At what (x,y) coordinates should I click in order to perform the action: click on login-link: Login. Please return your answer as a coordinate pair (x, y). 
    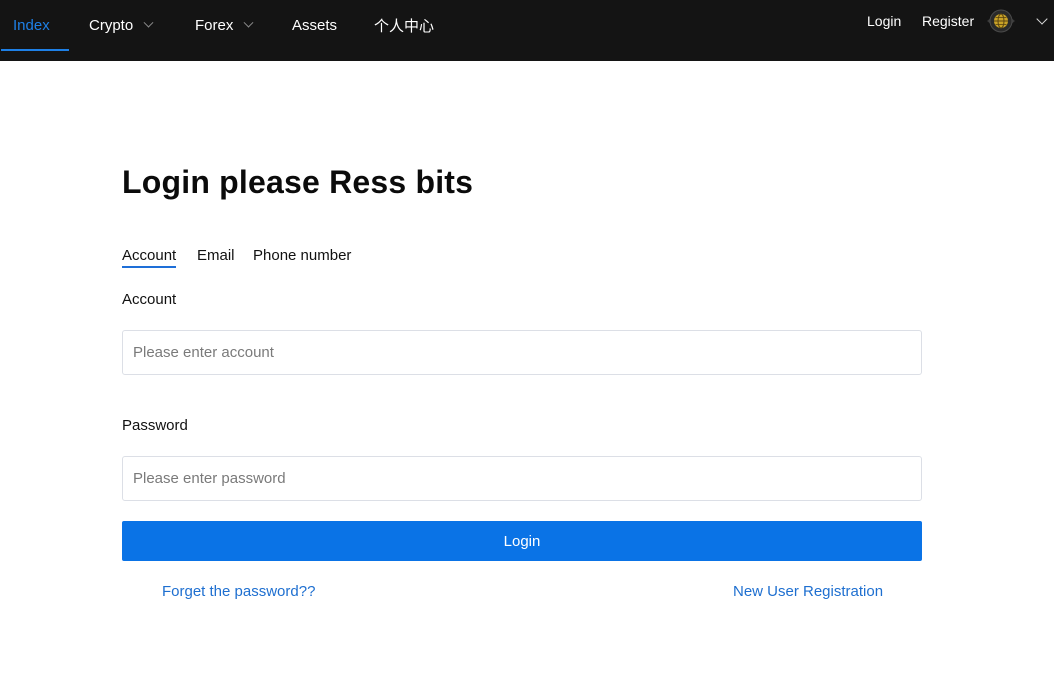
    Looking at the image, I should click on (884, 21).